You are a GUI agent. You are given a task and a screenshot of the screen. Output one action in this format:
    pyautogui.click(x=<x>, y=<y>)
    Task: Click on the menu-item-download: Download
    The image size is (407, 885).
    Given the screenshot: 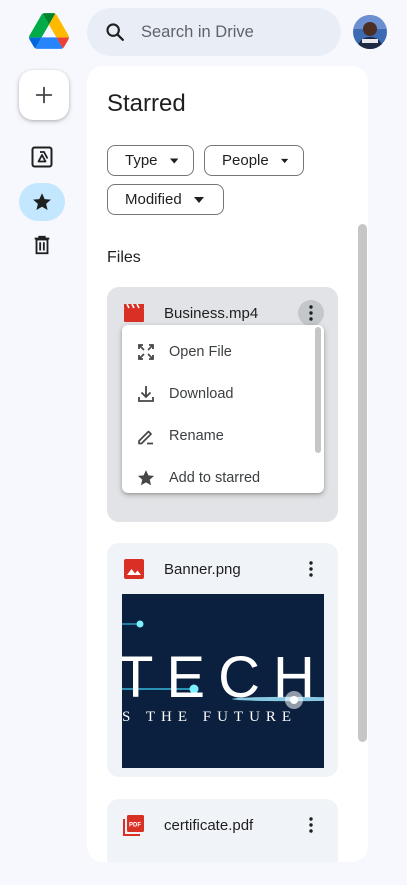 What is the action you would take?
    pyautogui.click(x=219, y=394)
    